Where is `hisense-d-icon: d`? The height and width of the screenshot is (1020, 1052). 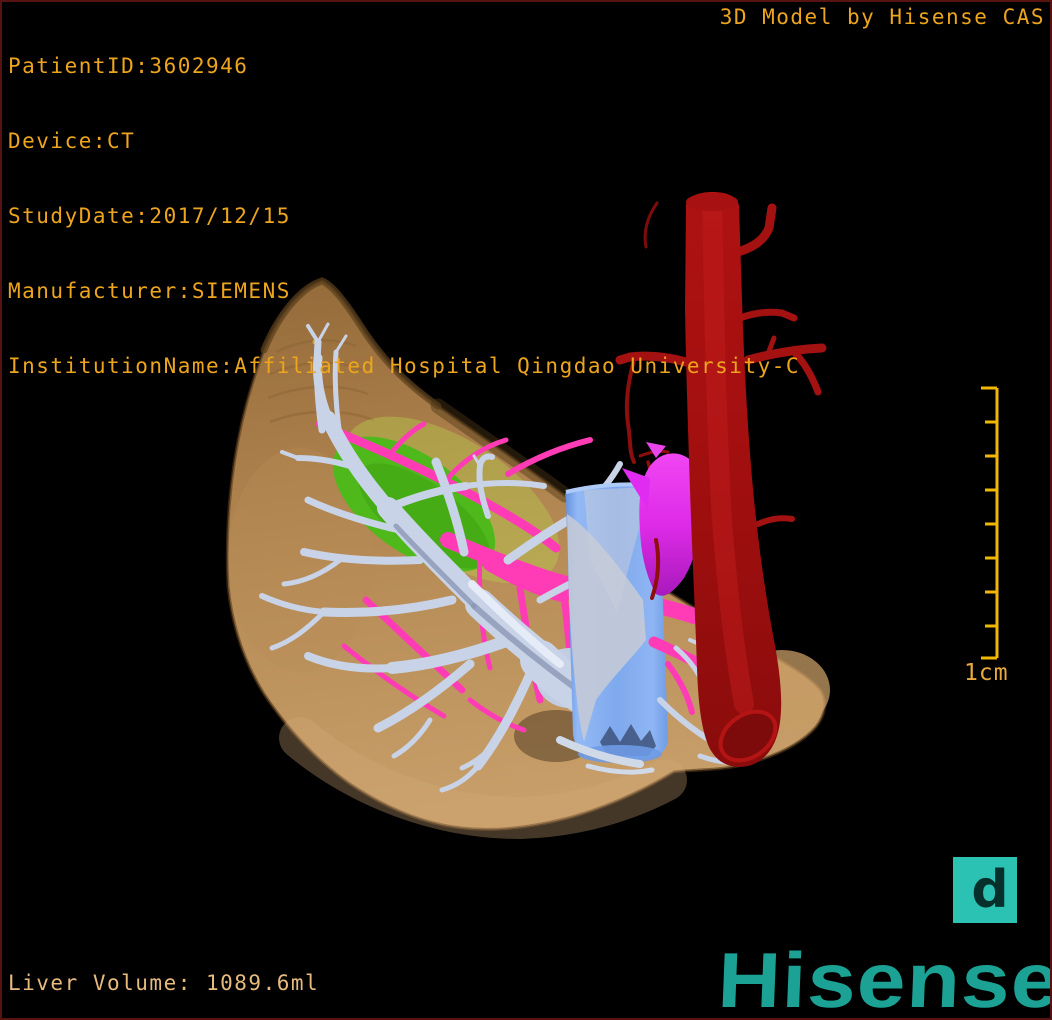
hisense-d-icon: d is located at coordinates (985, 890).